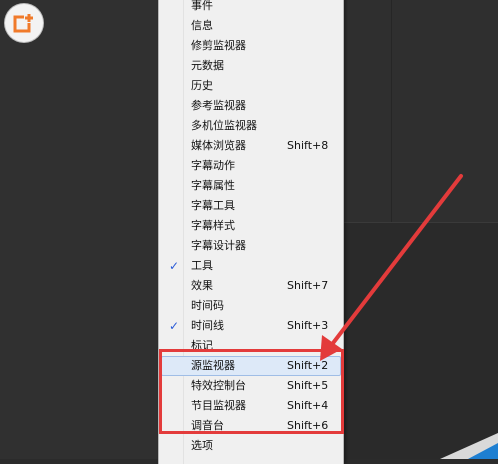 The height and width of the screenshot is (464, 498). I want to click on menu-item-label: 修剪监视器, so click(218, 45).